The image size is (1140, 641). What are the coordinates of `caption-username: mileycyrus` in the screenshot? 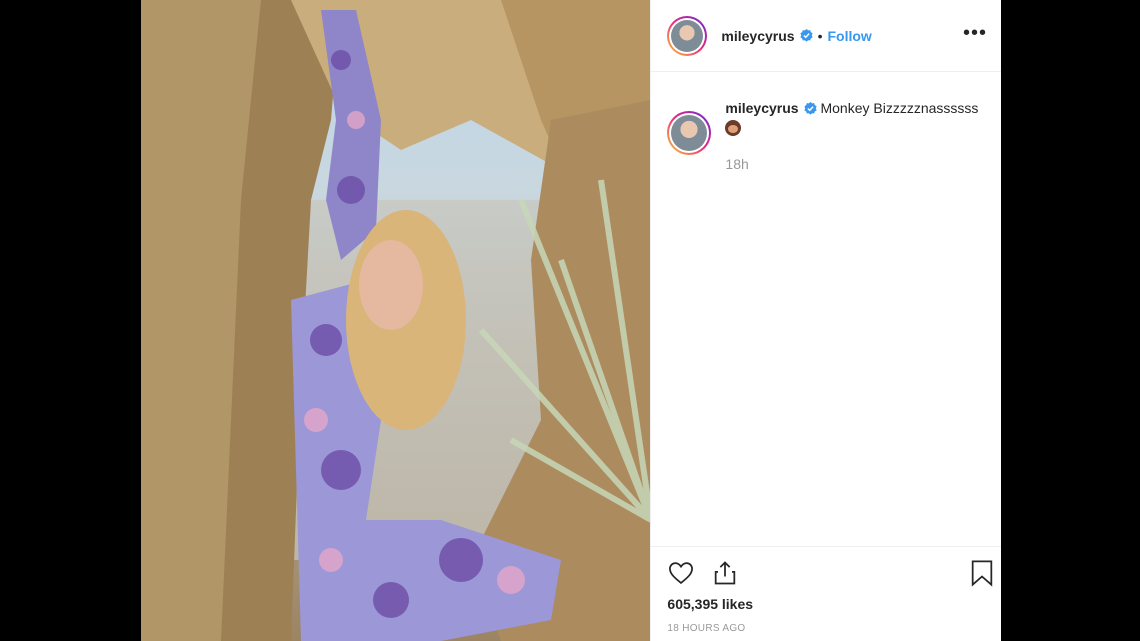 It's located at (761, 108).